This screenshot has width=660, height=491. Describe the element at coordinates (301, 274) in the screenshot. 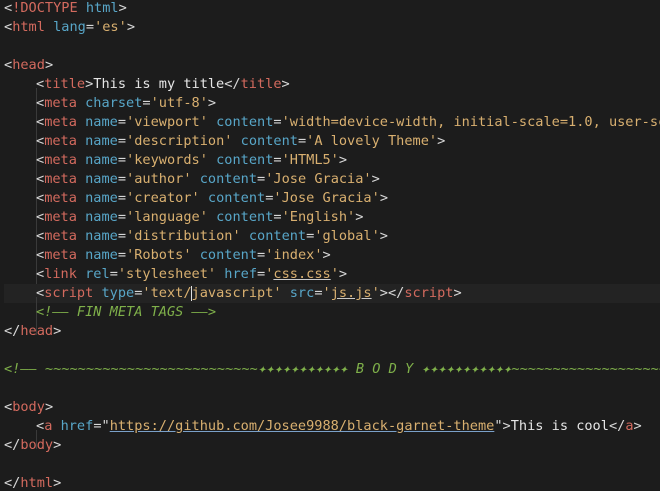

I see `file-link-css: css.css` at that location.